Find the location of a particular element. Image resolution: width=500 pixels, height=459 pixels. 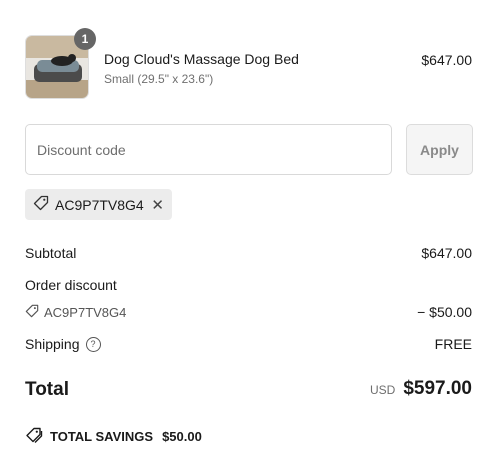

shipping-row: Shipping ? is located at coordinates (63, 344).